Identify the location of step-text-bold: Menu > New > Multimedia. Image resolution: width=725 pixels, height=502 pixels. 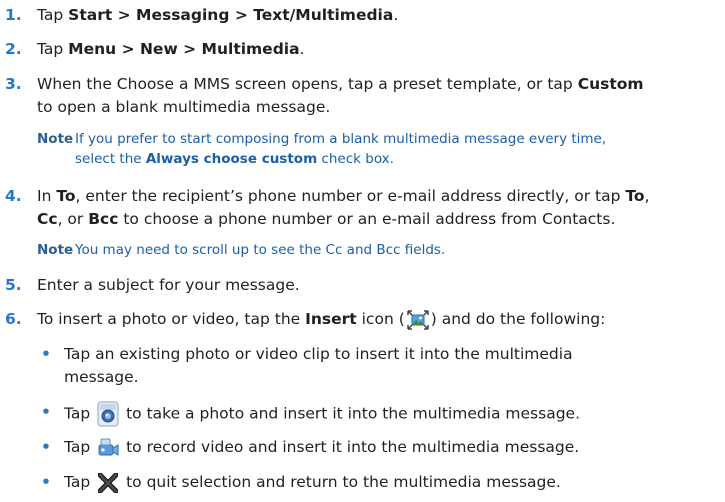
(184, 49).